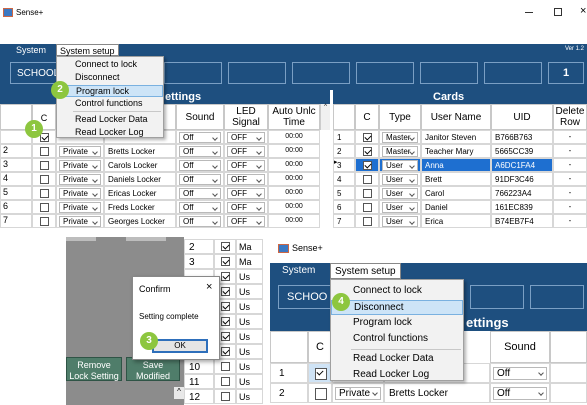 The width and height of the screenshot is (587, 405). I want to click on minimize-icon, so click(529, 12).